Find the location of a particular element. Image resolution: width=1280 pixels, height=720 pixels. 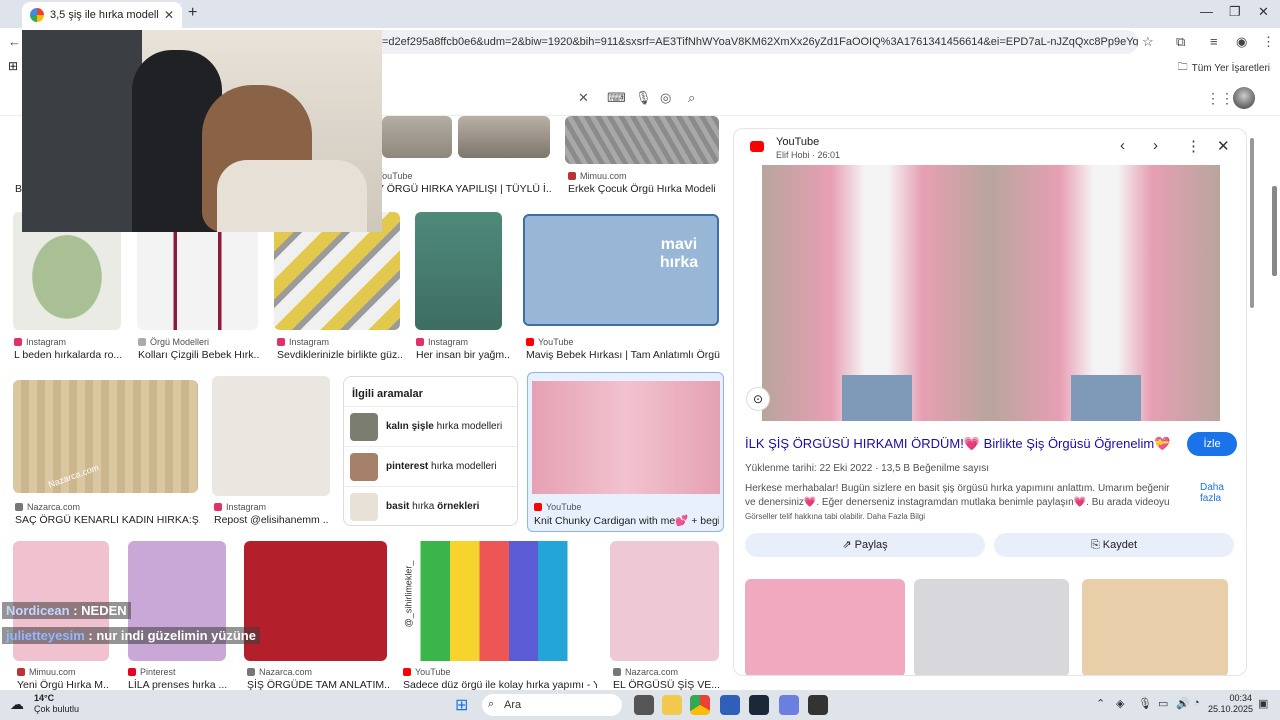

more-icon: ⋮ is located at coordinates (1193, 146).